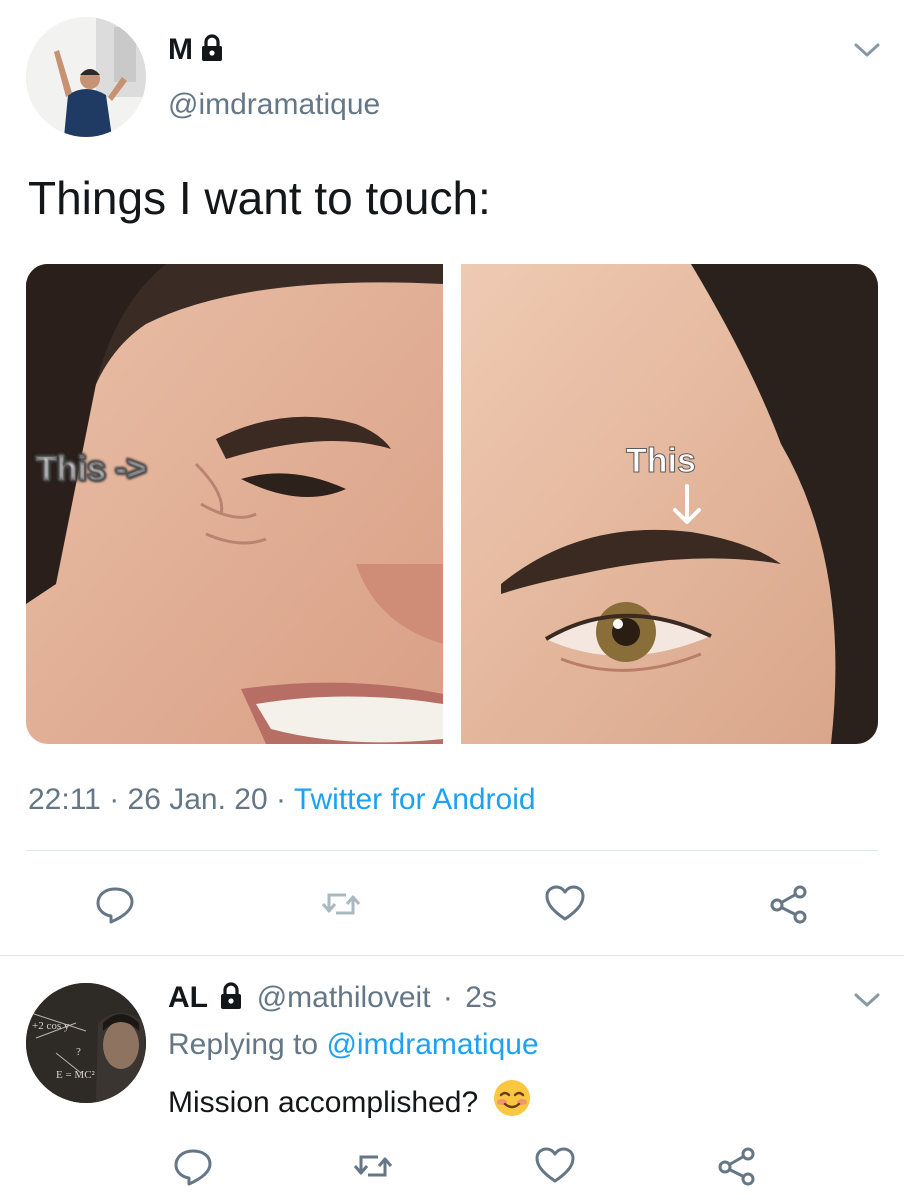 This screenshot has width=904, height=1200. I want to click on like-button, so click(565, 904).